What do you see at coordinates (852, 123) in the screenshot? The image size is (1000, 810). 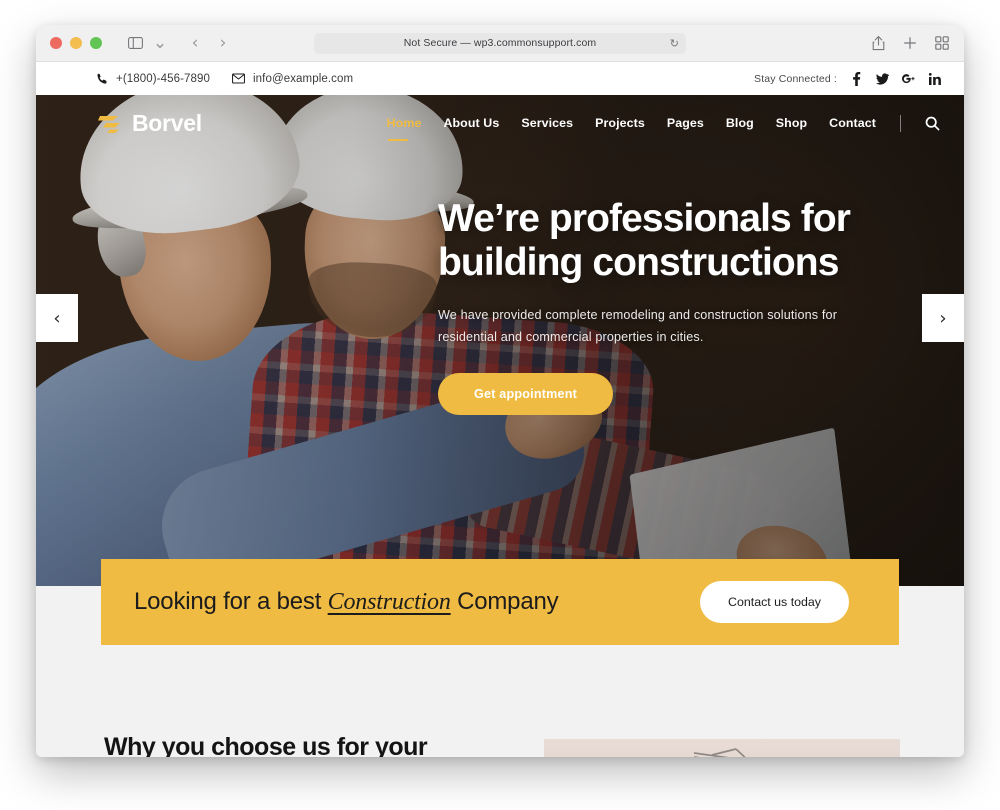 I see `nav-item-contact: Contact` at bounding box center [852, 123].